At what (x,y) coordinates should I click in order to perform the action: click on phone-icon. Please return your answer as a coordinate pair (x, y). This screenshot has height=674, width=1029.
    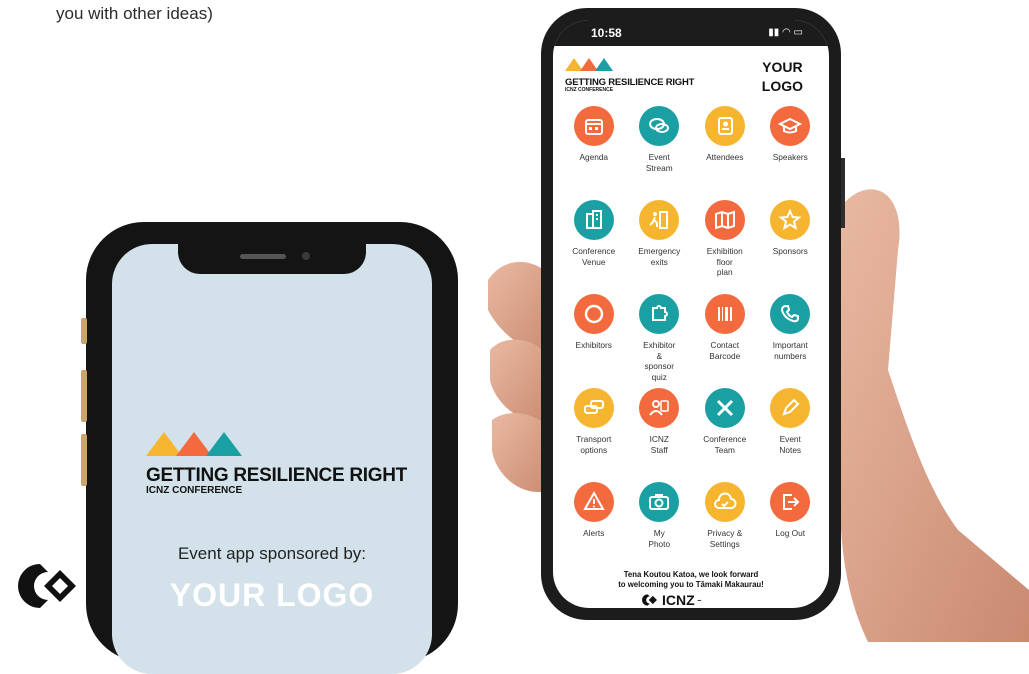
    Looking at the image, I should click on (790, 314).